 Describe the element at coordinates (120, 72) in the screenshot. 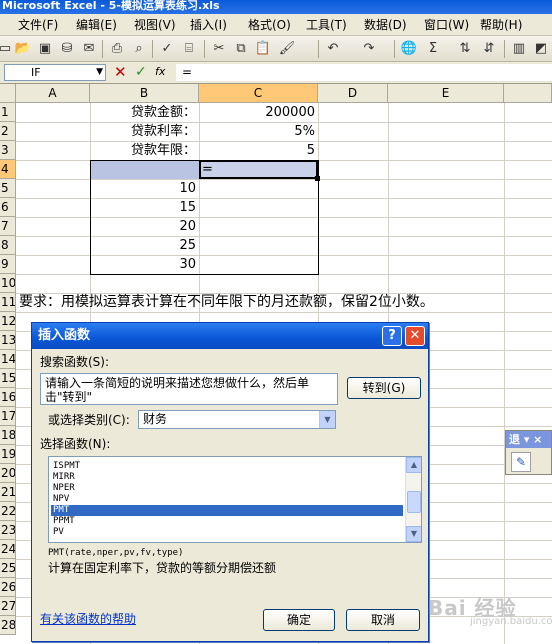

I see `cancel-icon: ✕` at that location.